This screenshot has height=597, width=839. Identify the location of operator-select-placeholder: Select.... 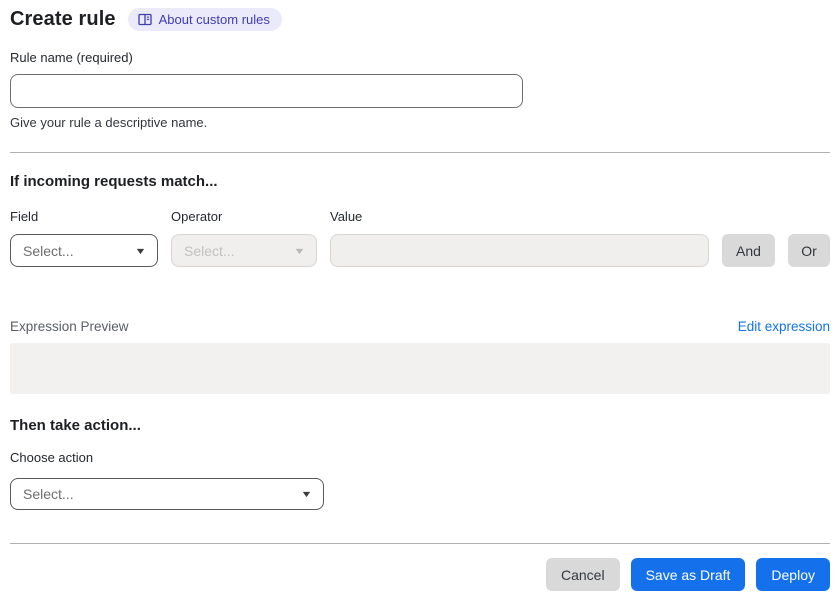
(209, 250).